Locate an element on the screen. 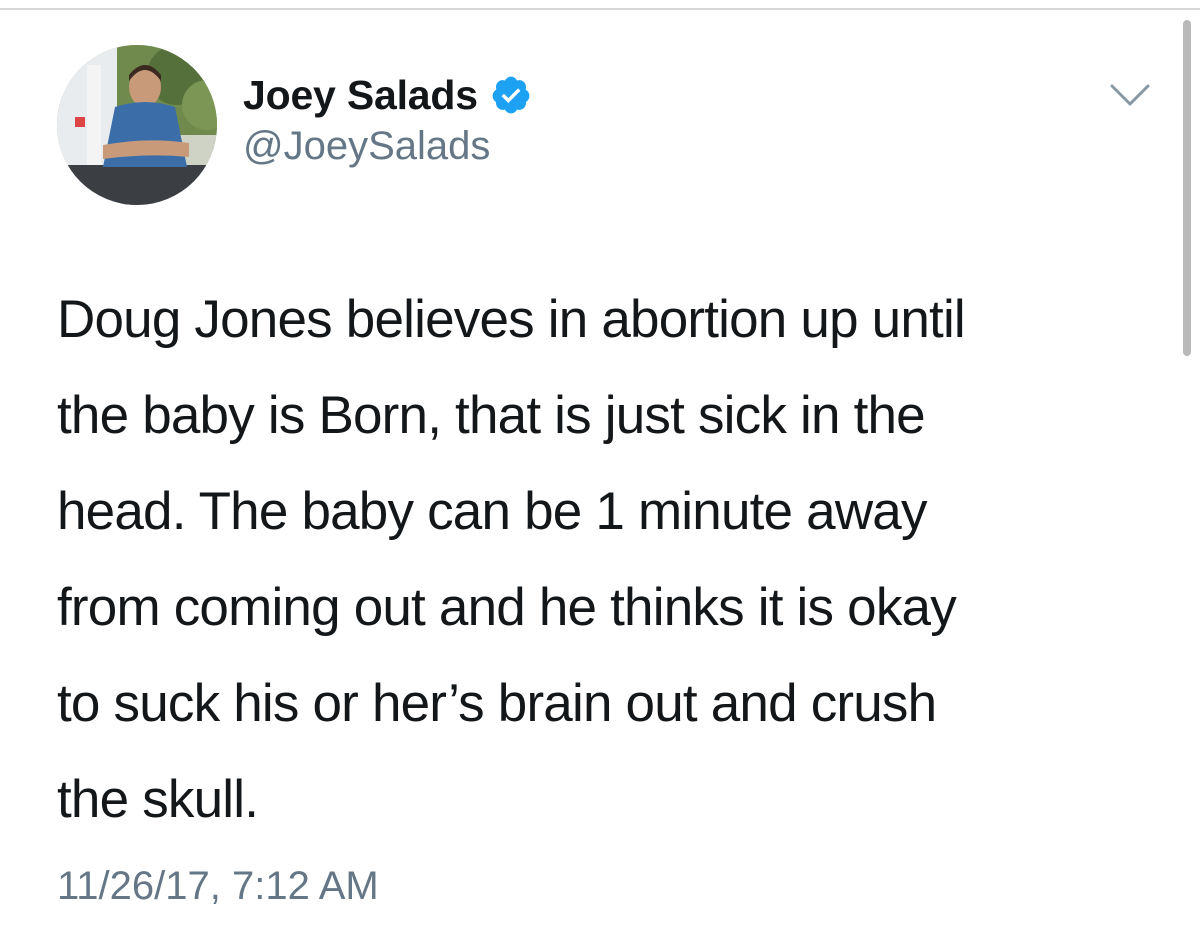 The height and width of the screenshot is (944, 1200). tweet-timestamp: 11/26/17, 7:12 AM is located at coordinates (218, 886).